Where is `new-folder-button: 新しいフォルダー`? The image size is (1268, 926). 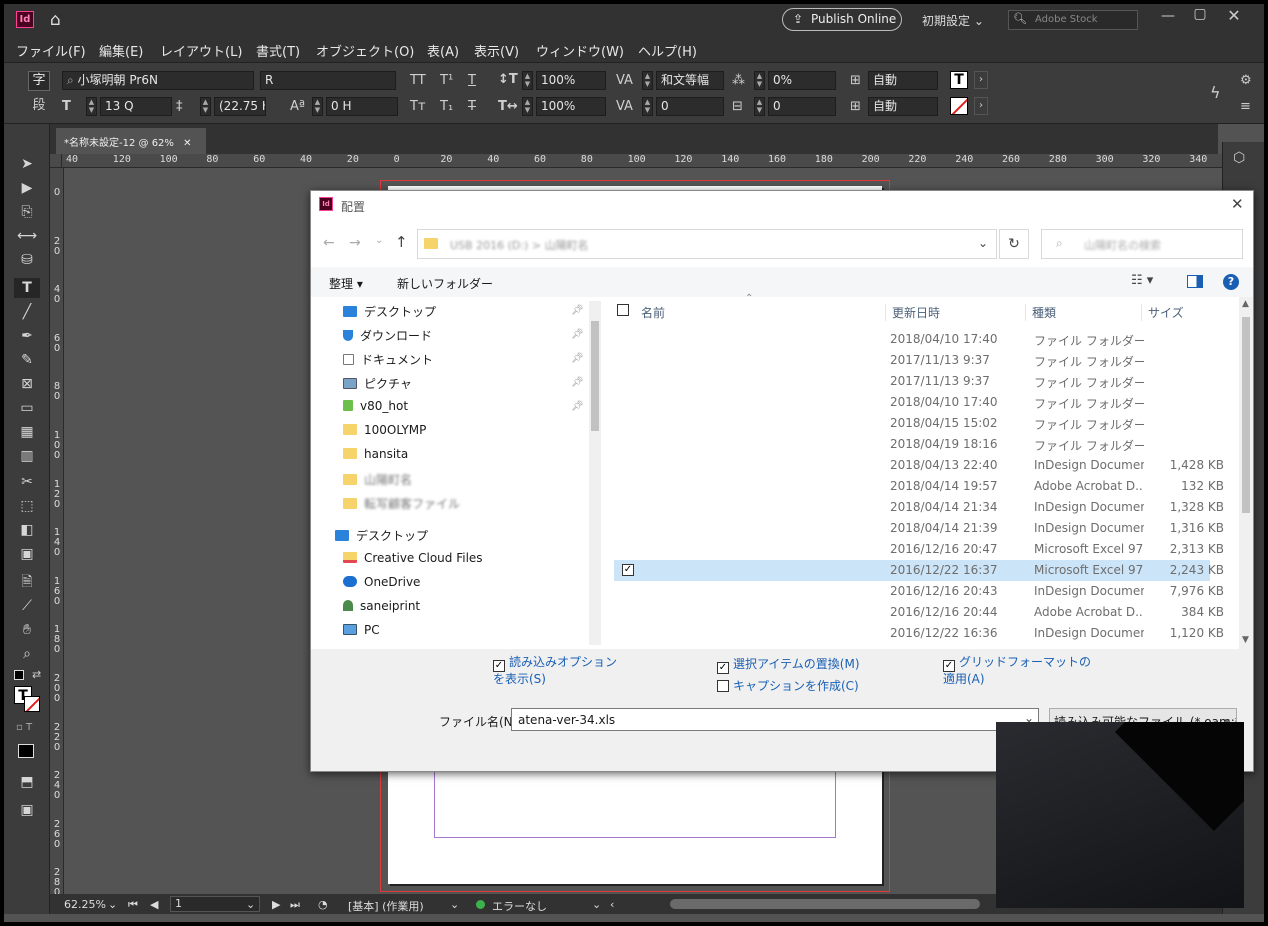
new-folder-button: 新しいフォルダー is located at coordinates (445, 283).